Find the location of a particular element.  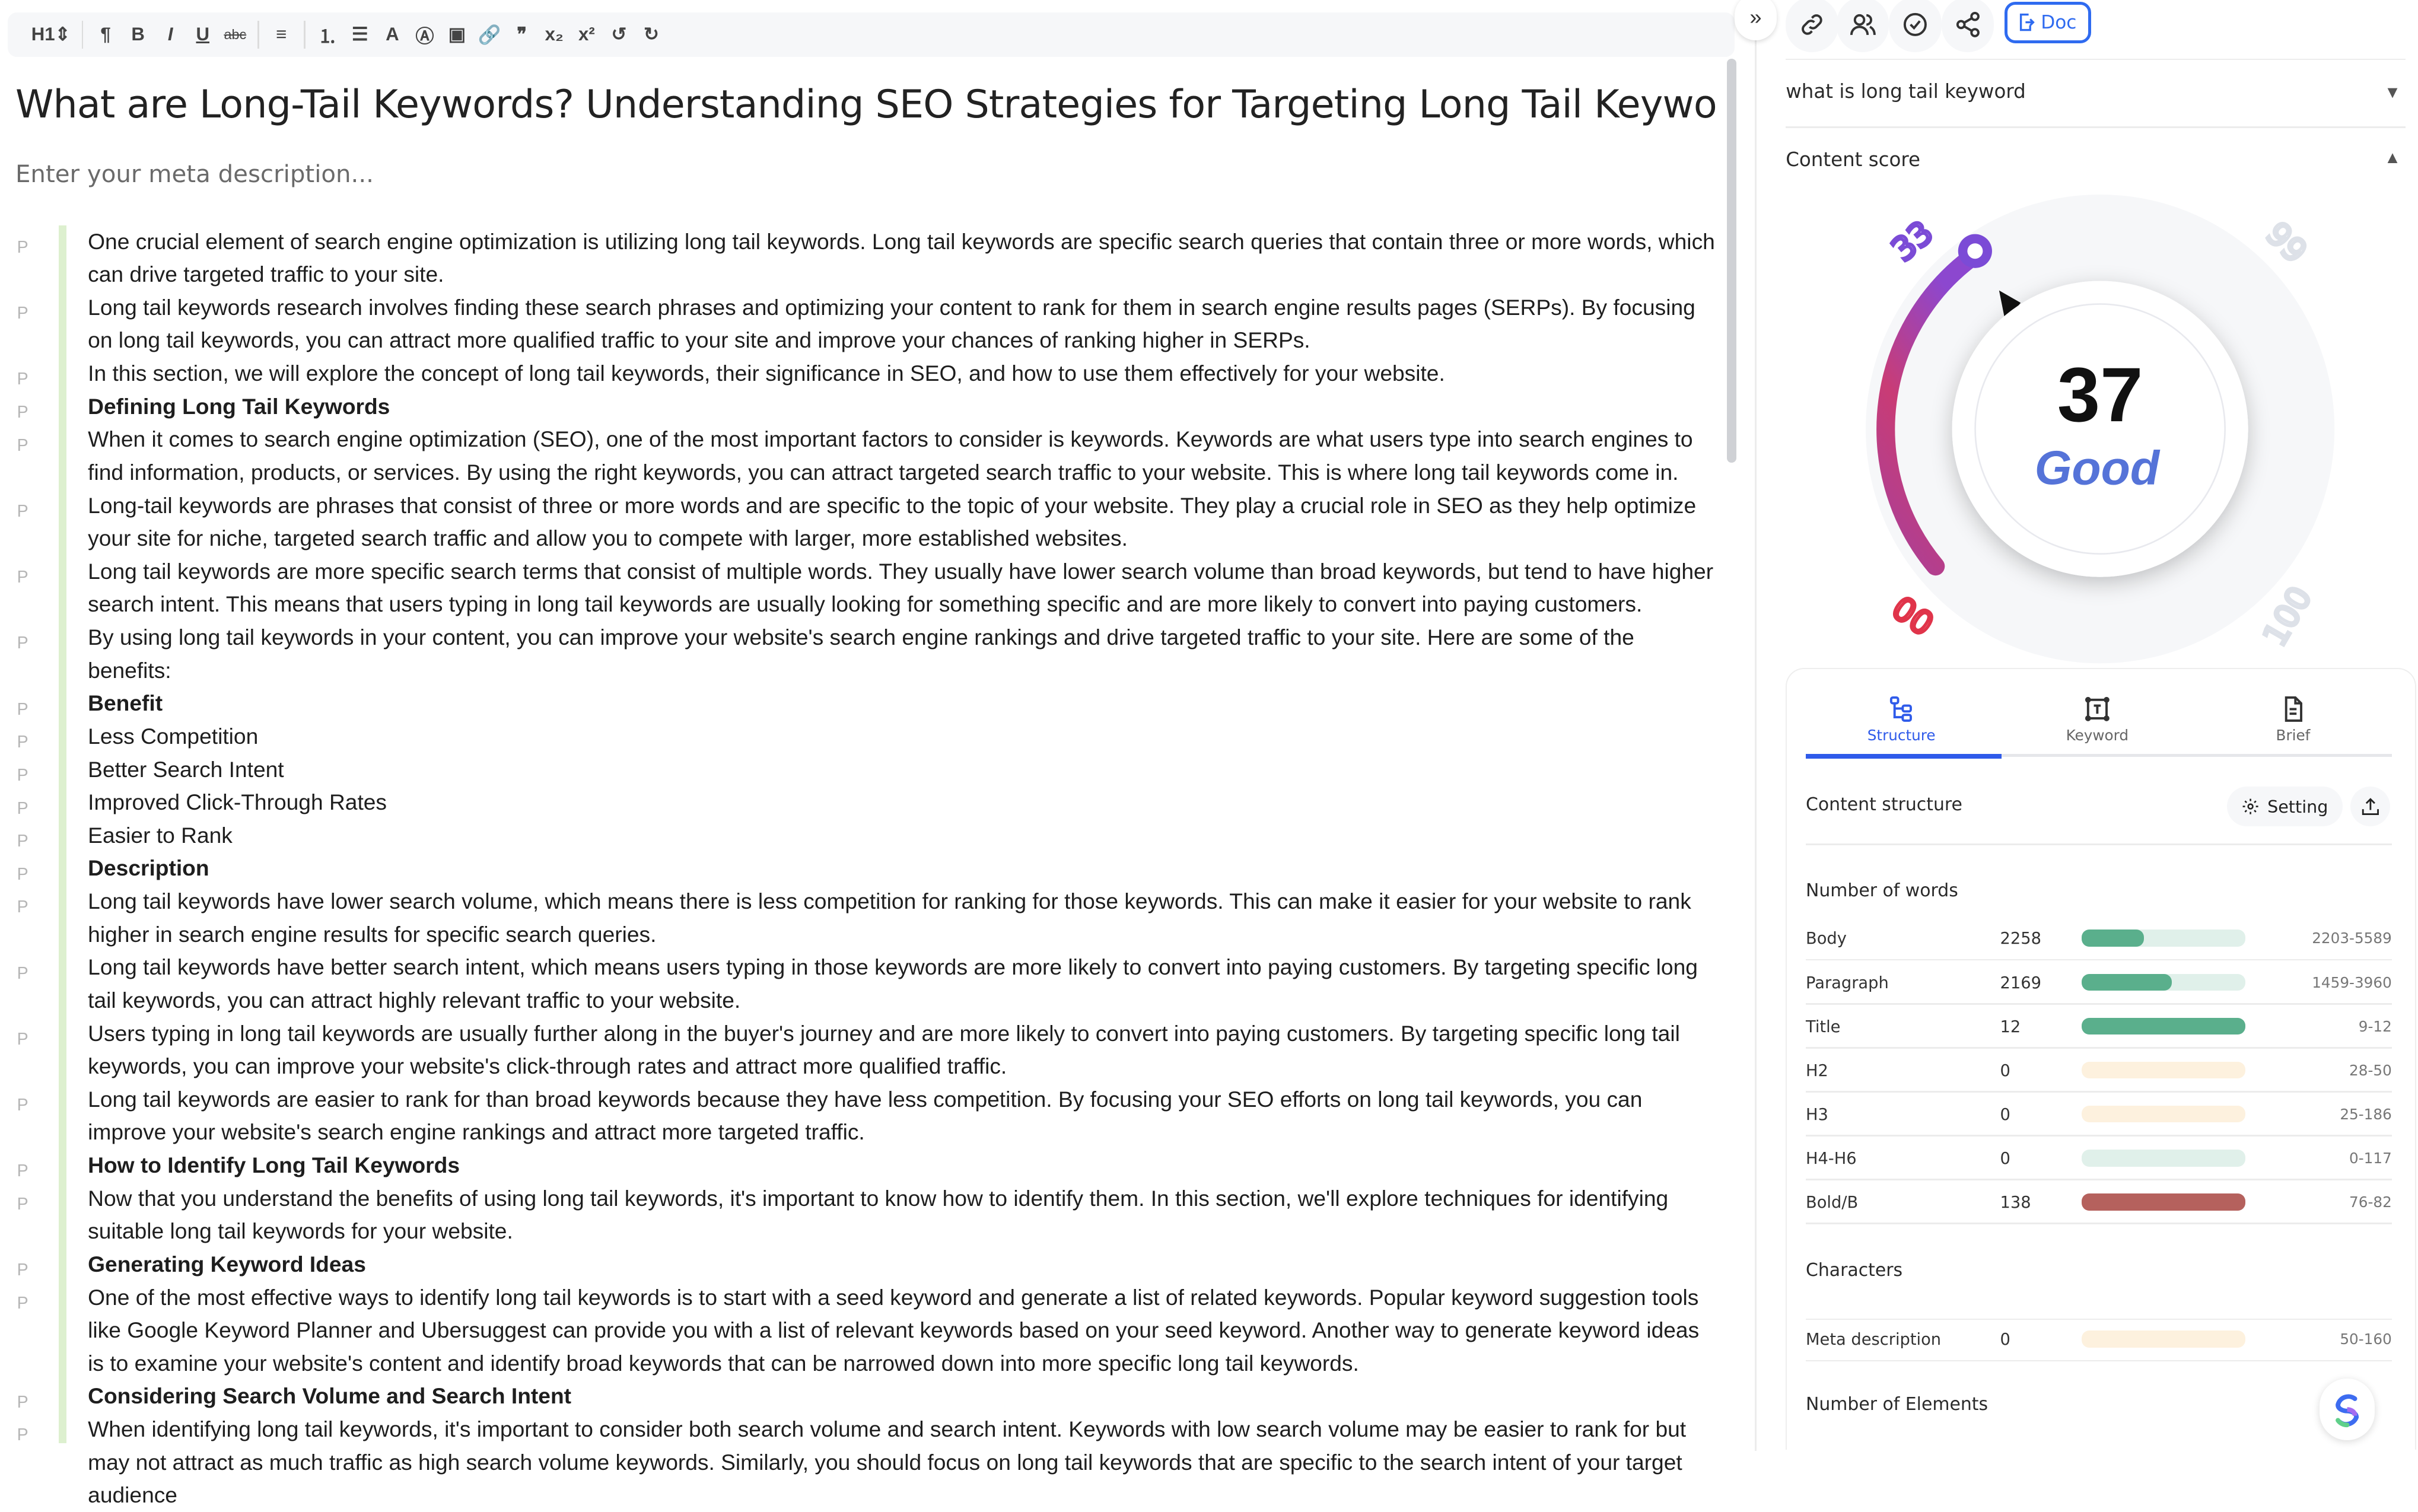

chevron-up-icon: ▲ is located at coordinates (2392, 158).